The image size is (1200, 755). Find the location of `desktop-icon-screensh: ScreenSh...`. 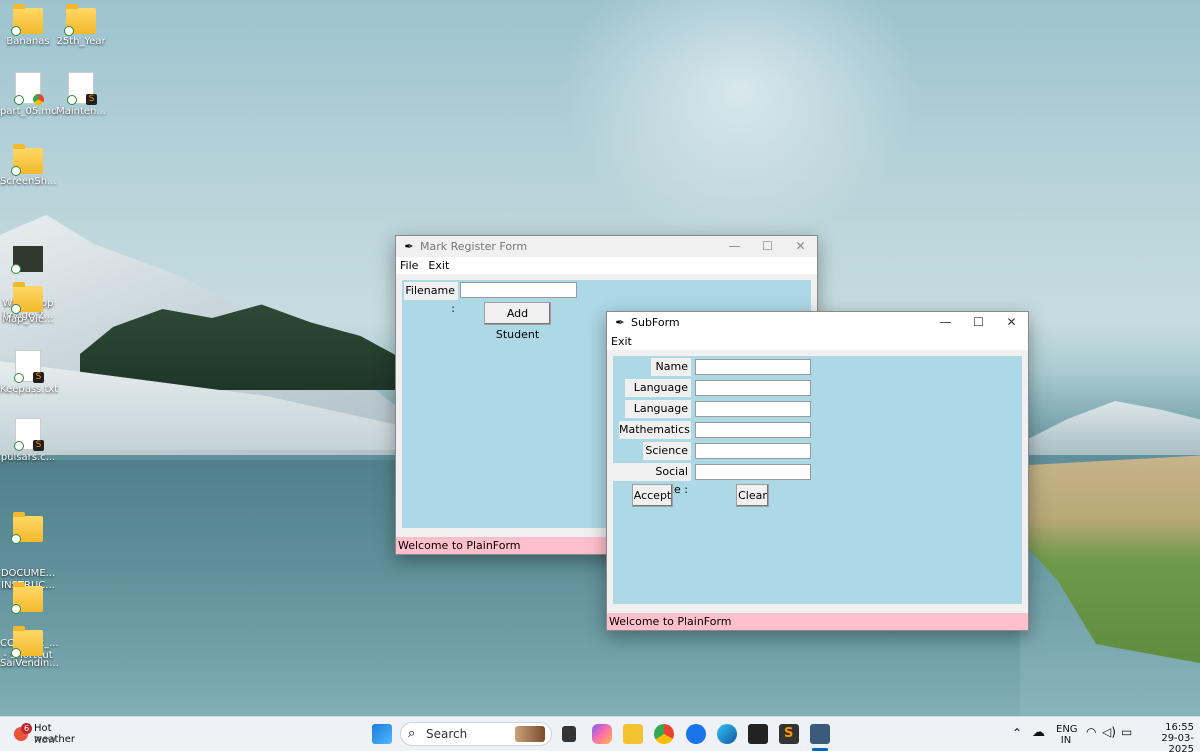

desktop-icon-screensh: ScreenSh... is located at coordinates (28, 166).